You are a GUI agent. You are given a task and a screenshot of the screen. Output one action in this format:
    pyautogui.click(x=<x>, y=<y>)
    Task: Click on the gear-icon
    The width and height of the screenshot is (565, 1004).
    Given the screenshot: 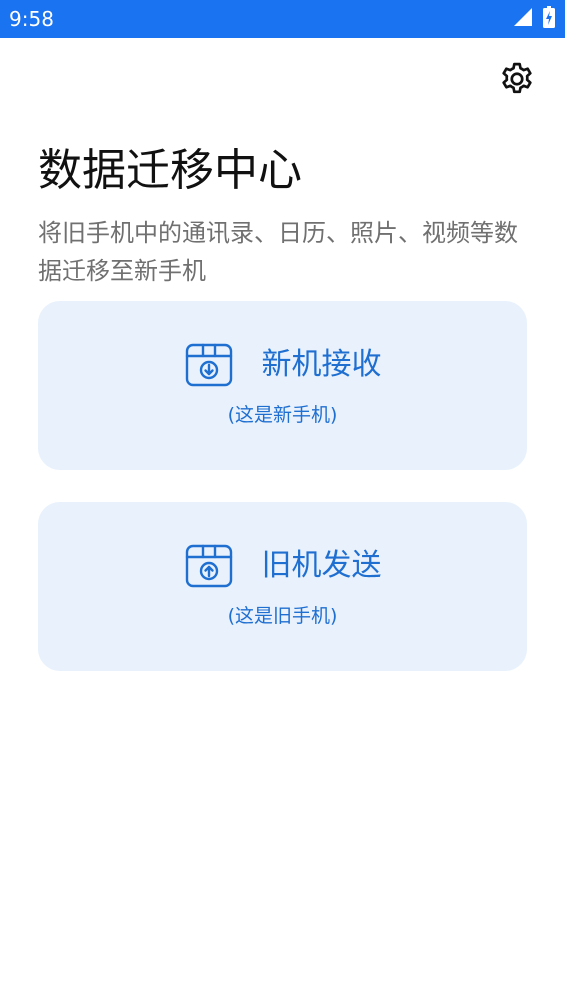 What is the action you would take?
    pyautogui.click(x=517, y=81)
    